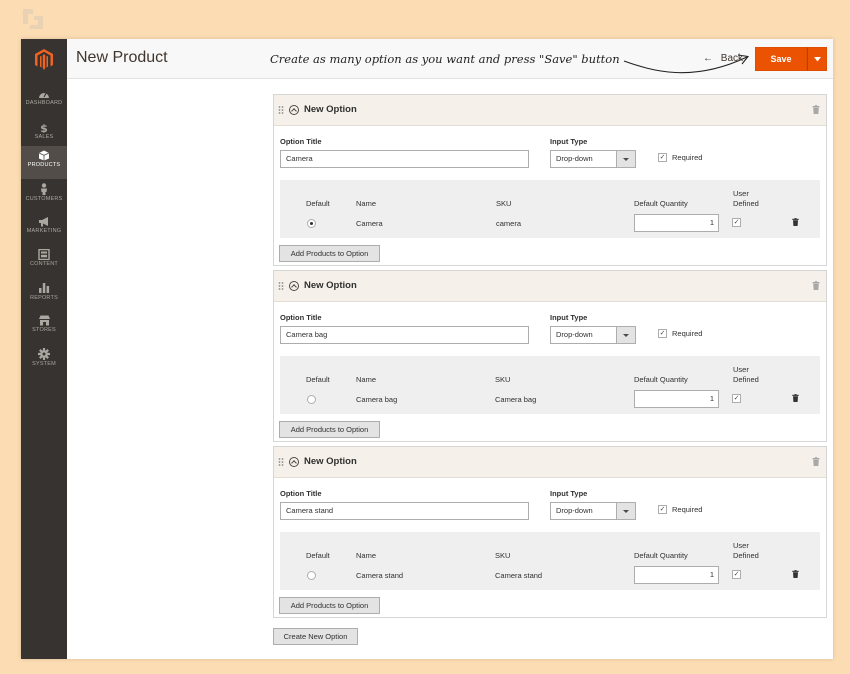 This screenshot has height=674, width=850. Describe the element at coordinates (380, 575) in the screenshot. I see `row-name: Camera stand` at that location.